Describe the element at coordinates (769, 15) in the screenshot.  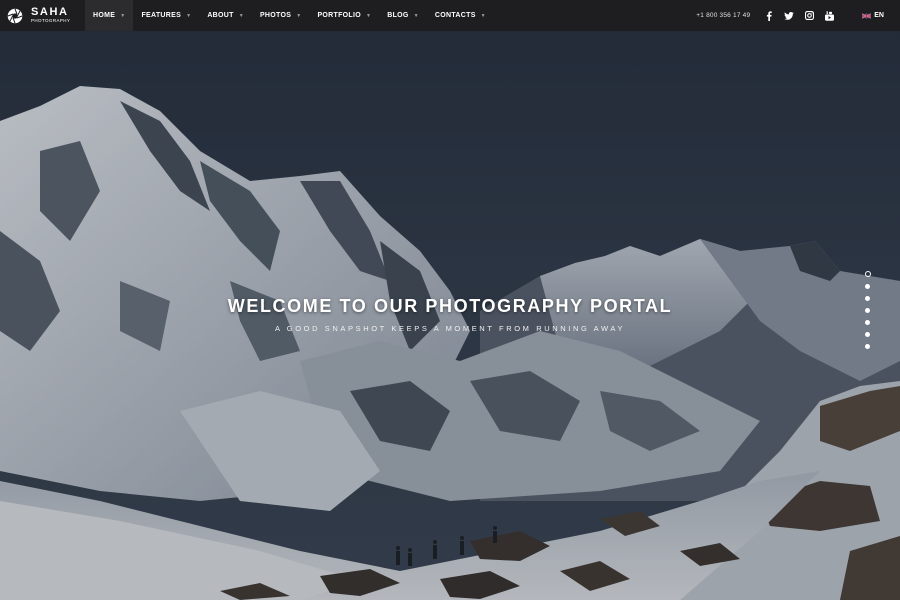
I see `facebook-icon` at that location.